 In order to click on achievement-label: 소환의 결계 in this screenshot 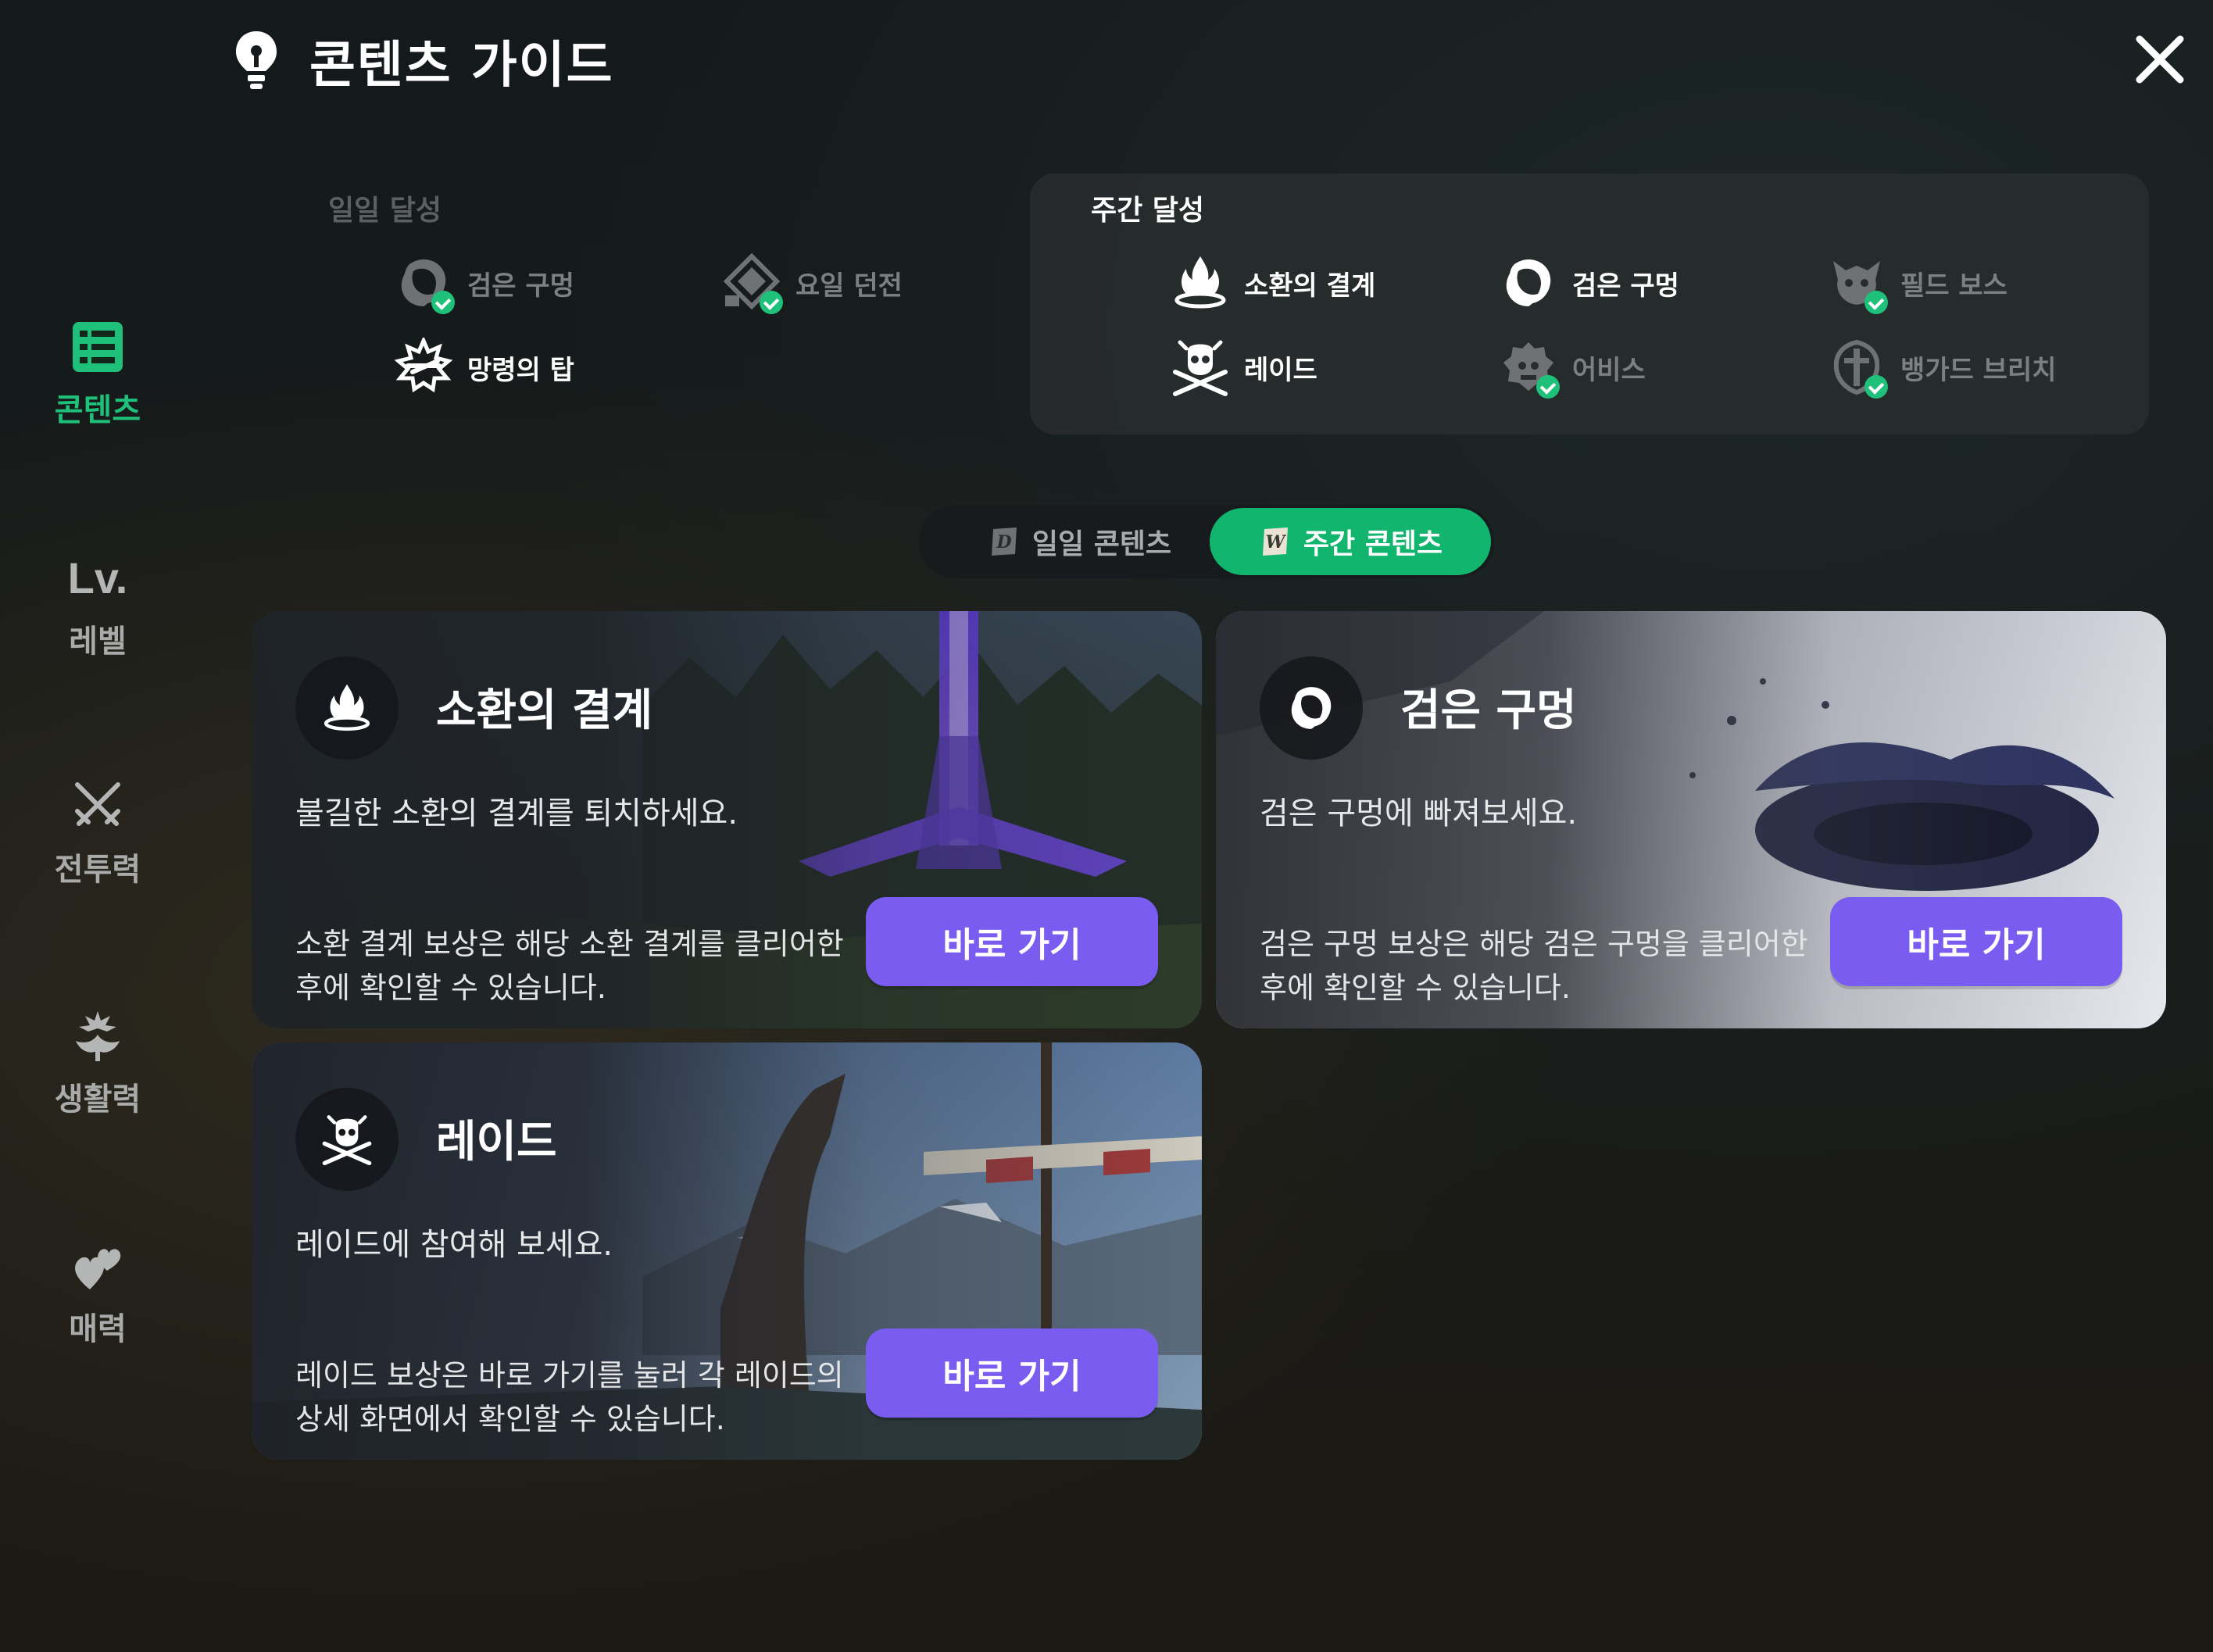, I will do `click(1310, 286)`.